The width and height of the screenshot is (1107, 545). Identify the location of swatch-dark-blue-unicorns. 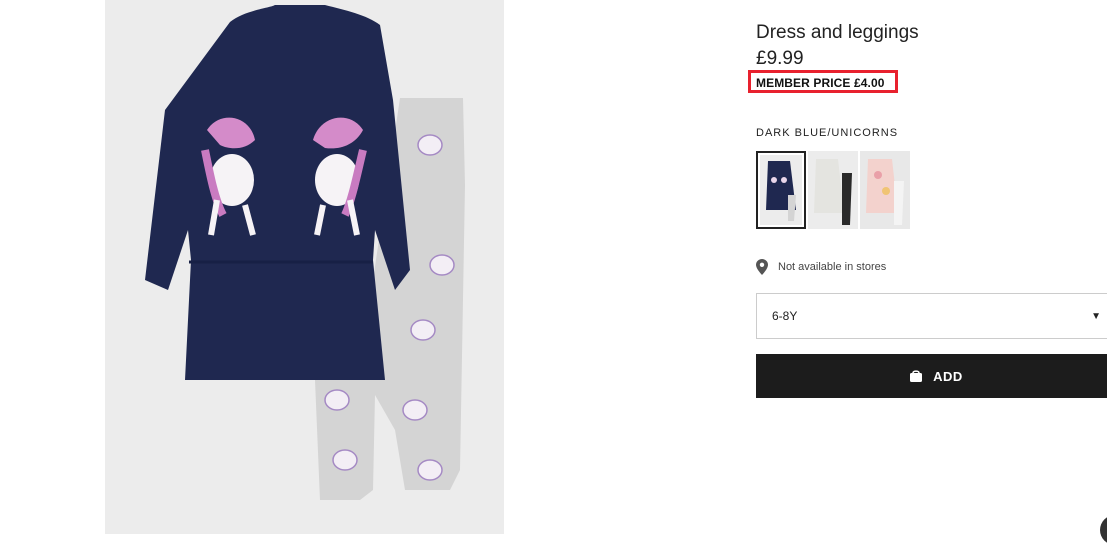
(781, 190).